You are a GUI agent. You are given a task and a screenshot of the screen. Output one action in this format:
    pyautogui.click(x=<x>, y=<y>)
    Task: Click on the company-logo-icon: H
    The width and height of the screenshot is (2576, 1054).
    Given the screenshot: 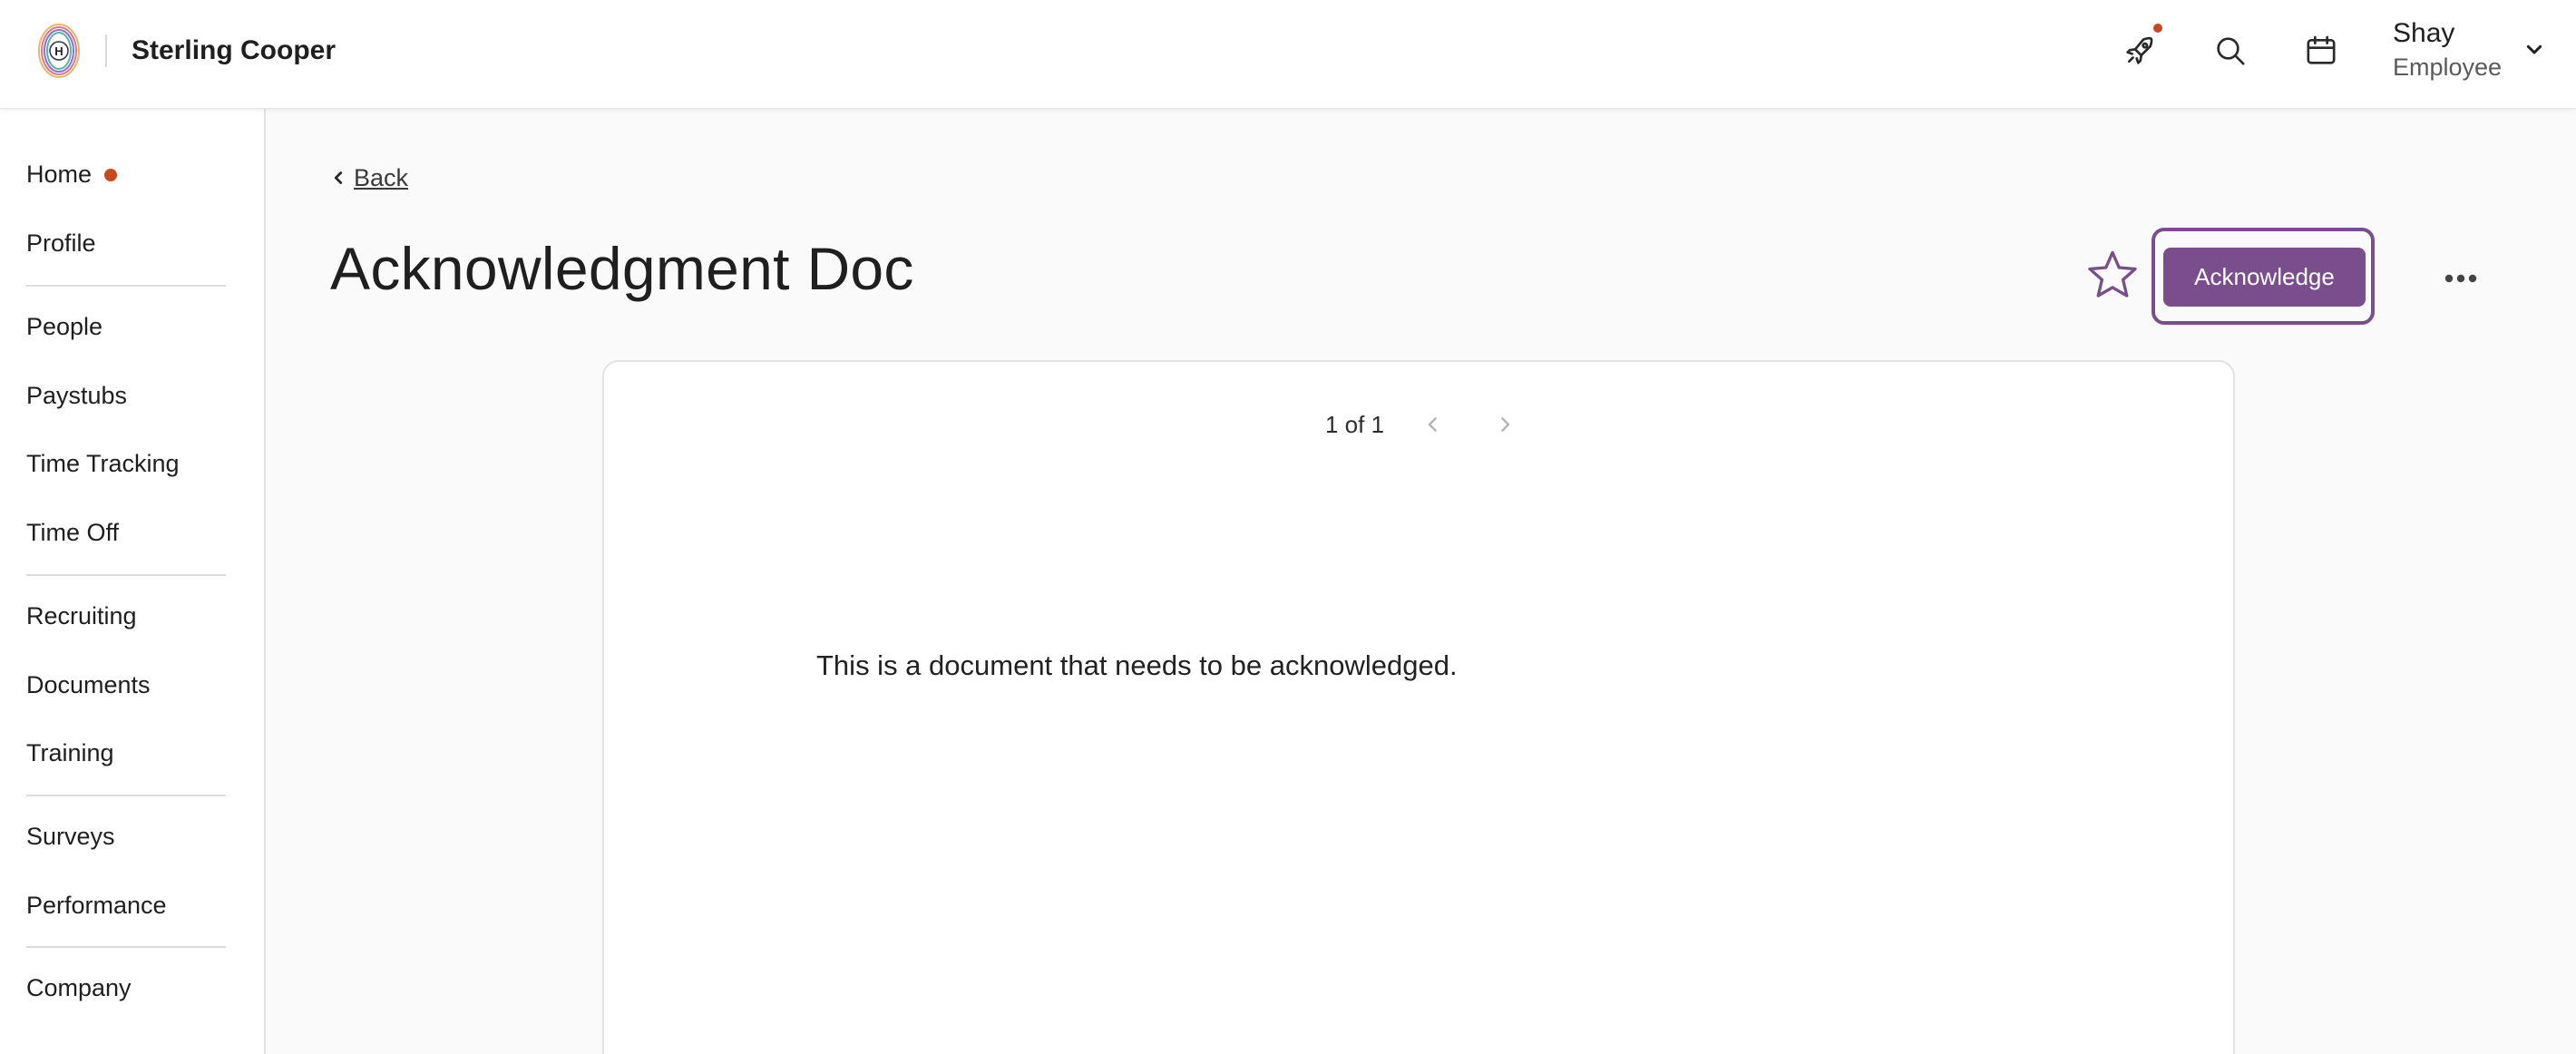 What is the action you would take?
    pyautogui.click(x=59, y=51)
    